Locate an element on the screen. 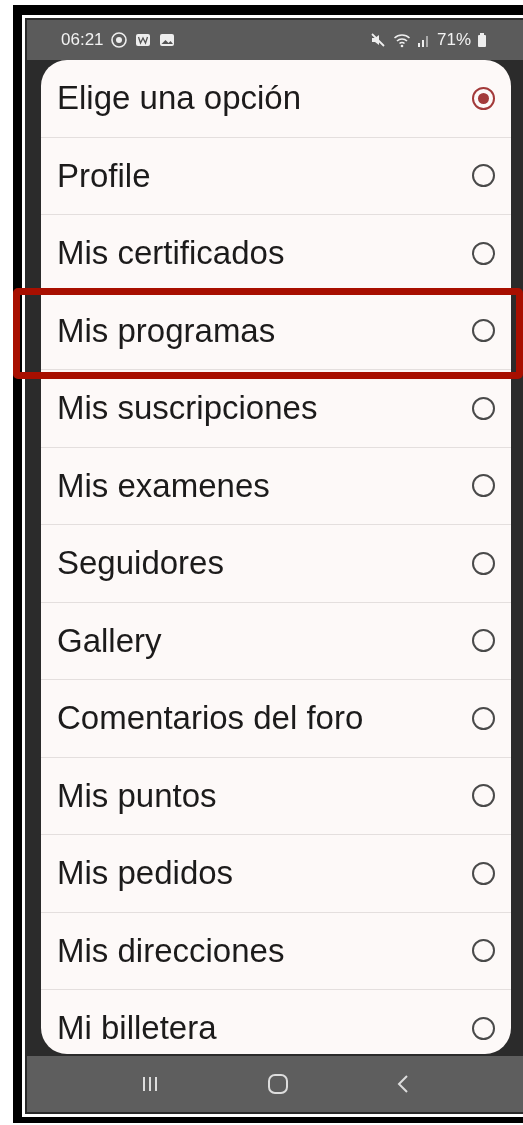  option-item: Mis certificados is located at coordinates (276, 254).